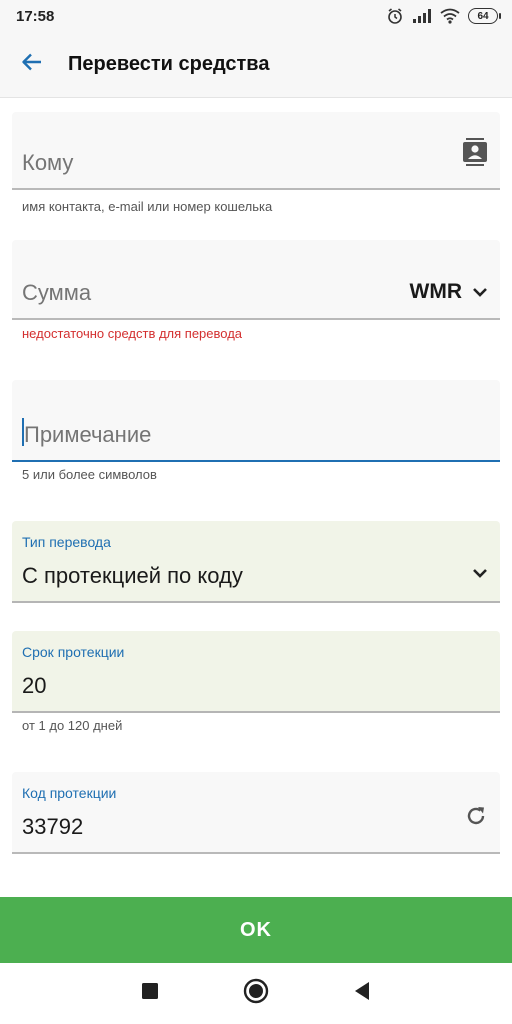 This screenshot has width=512, height=1024. Describe the element at coordinates (53, 826) in the screenshot. I see `protection-code-value: 33792` at that location.